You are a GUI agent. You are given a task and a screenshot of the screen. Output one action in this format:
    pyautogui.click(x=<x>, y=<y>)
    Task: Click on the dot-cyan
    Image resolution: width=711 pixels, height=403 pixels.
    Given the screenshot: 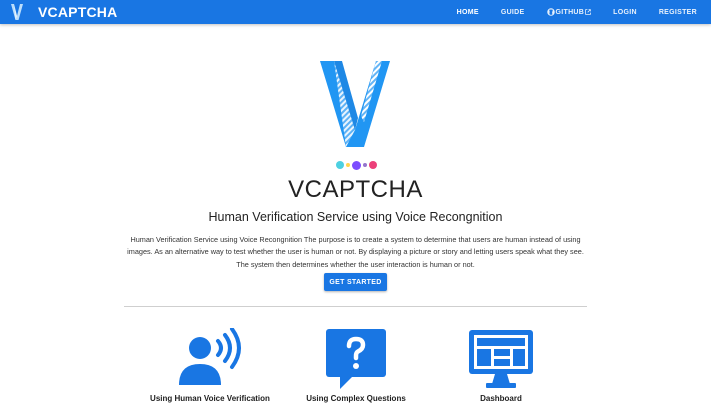 What is the action you would take?
    pyautogui.click(x=340, y=165)
    